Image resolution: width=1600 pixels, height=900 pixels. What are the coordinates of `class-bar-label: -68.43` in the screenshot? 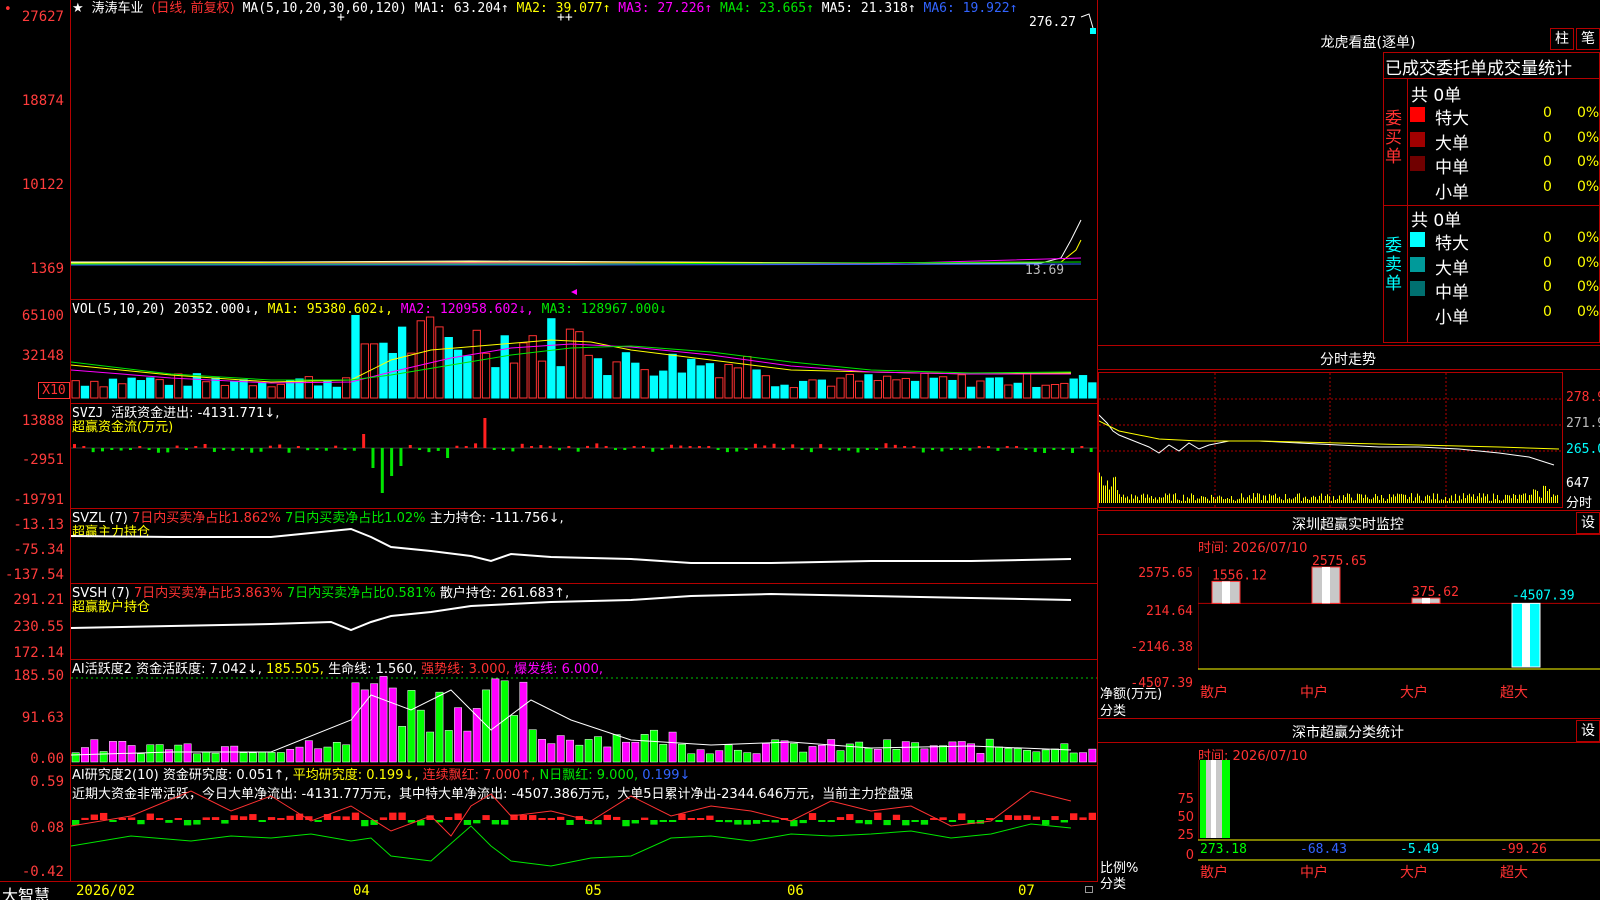 It's located at (1323, 849).